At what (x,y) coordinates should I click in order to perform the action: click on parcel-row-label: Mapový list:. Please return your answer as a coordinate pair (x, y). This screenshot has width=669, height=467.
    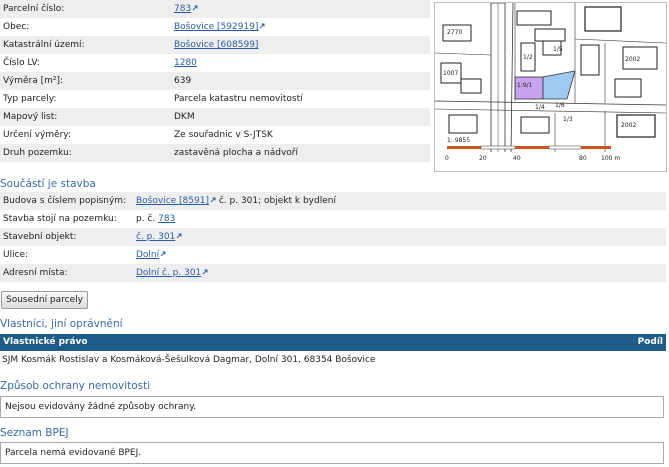
    Looking at the image, I should click on (85, 117).